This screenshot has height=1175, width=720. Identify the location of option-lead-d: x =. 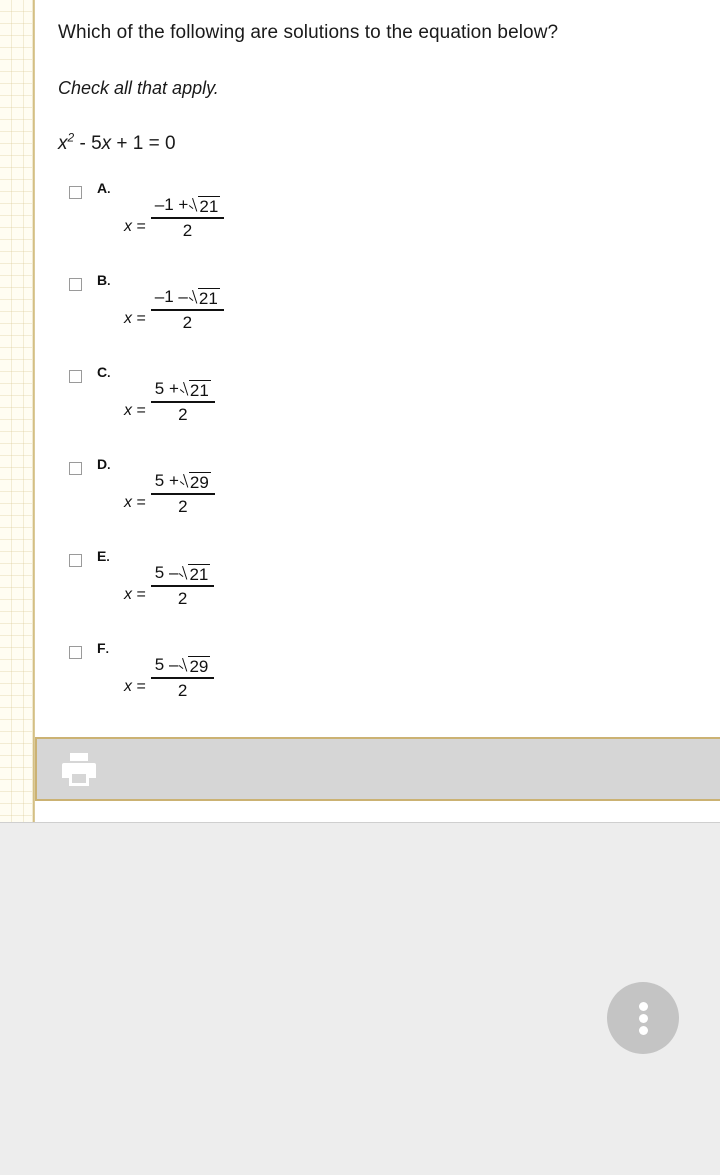
(135, 502).